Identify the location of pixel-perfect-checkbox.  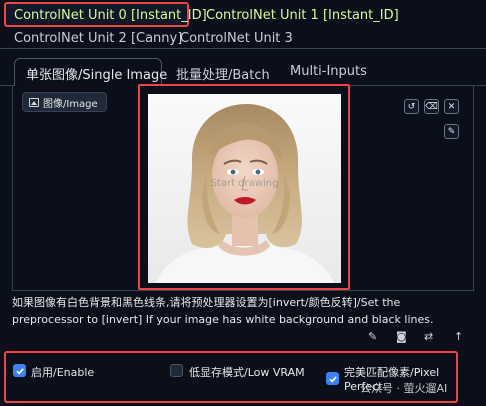
(332, 378).